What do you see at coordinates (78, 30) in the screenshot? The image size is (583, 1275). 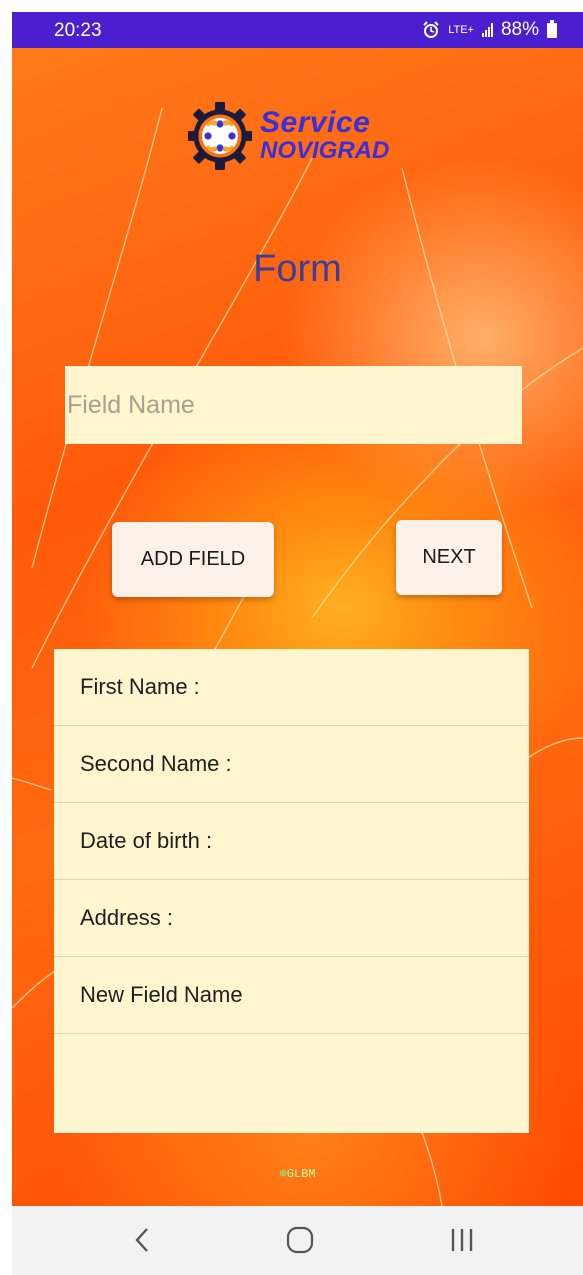 I see `status-time: 20:23` at bounding box center [78, 30].